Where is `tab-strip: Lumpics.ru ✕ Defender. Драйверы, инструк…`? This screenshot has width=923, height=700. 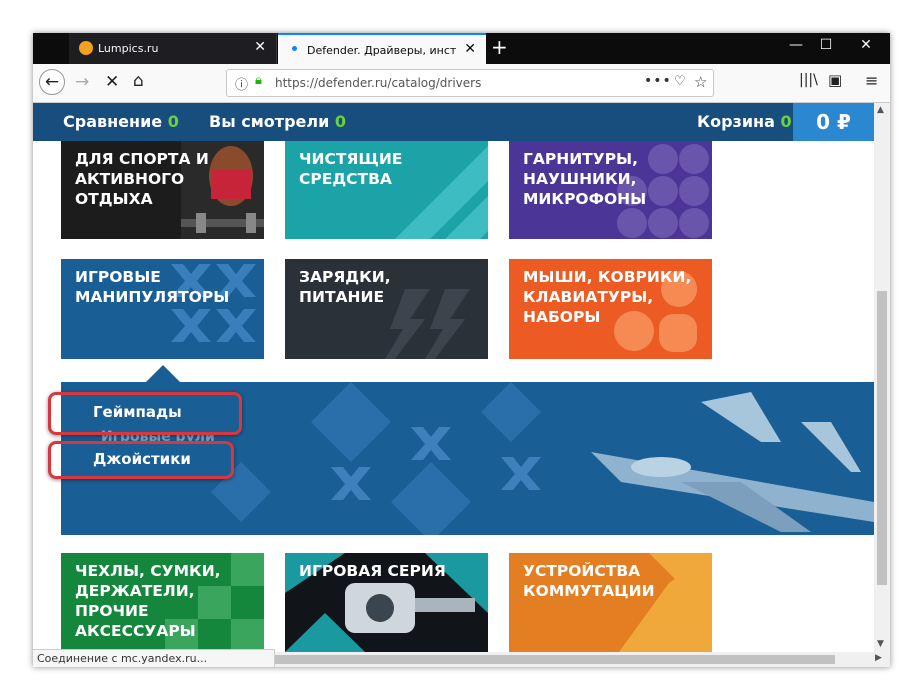
tab-strip: Lumpics.ru ✕ Defender. Драйверы, инструк… is located at coordinates (461, 48).